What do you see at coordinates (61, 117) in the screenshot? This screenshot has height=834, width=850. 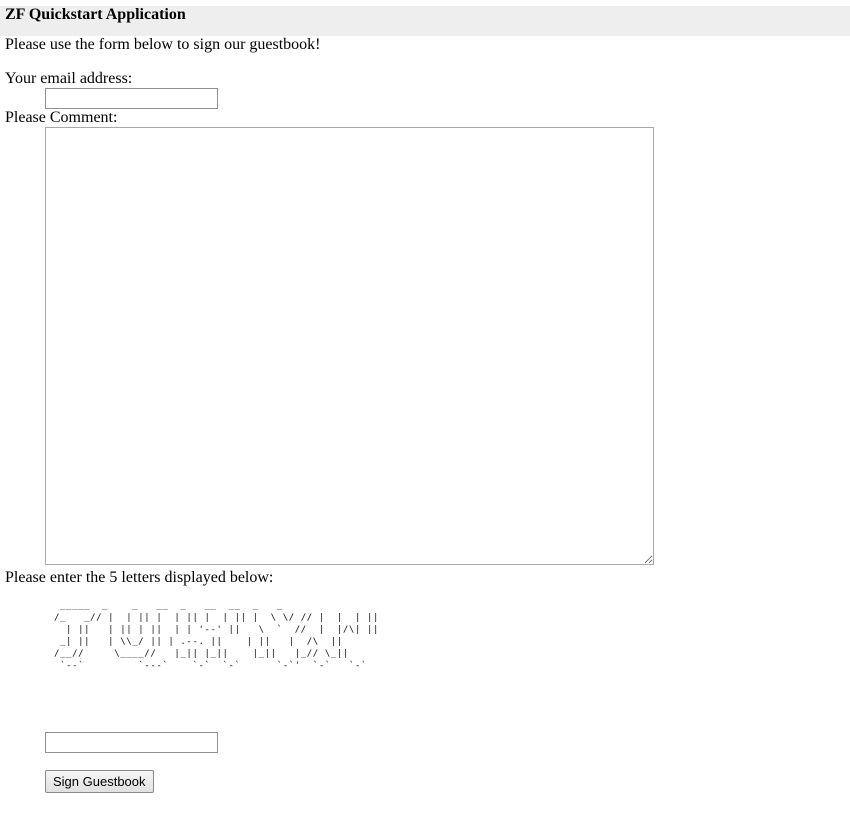 I see `comment-label: Please Comment:` at bounding box center [61, 117].